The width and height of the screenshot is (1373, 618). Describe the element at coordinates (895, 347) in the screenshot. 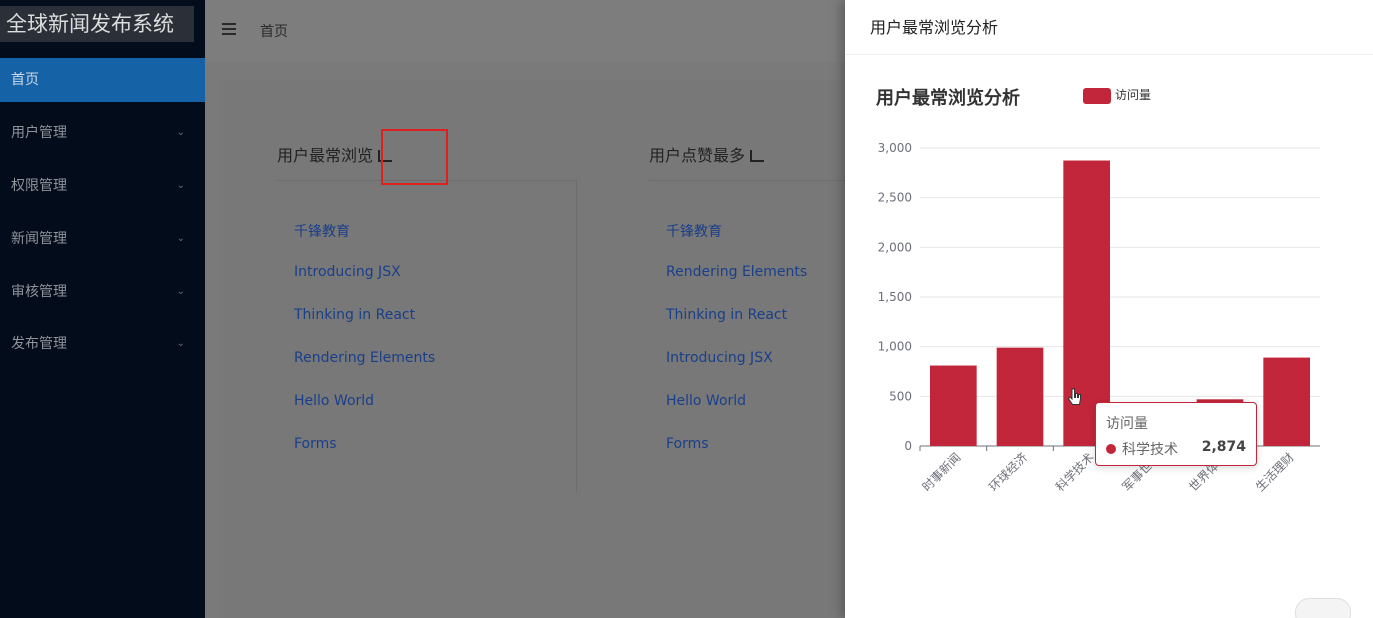

I see `y-tick-label: 1,000` at that location.